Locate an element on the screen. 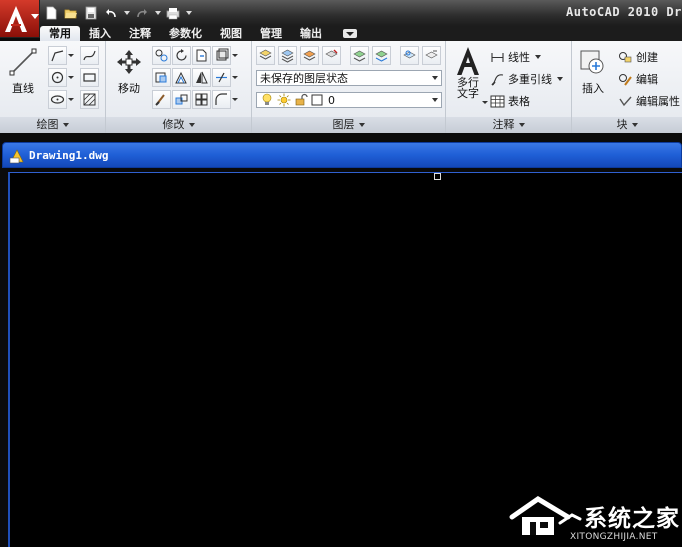 Image resolution: width=682 pixels, height=547 pixels. circle-dropdown is located at coordinates (71, 77).